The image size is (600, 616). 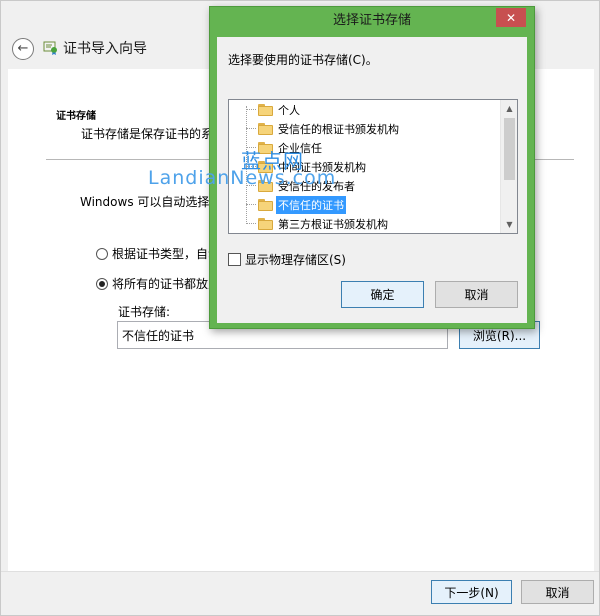 I want to click on vertical-scrollbar: ▲ ▼, so click(x=508, y=166).